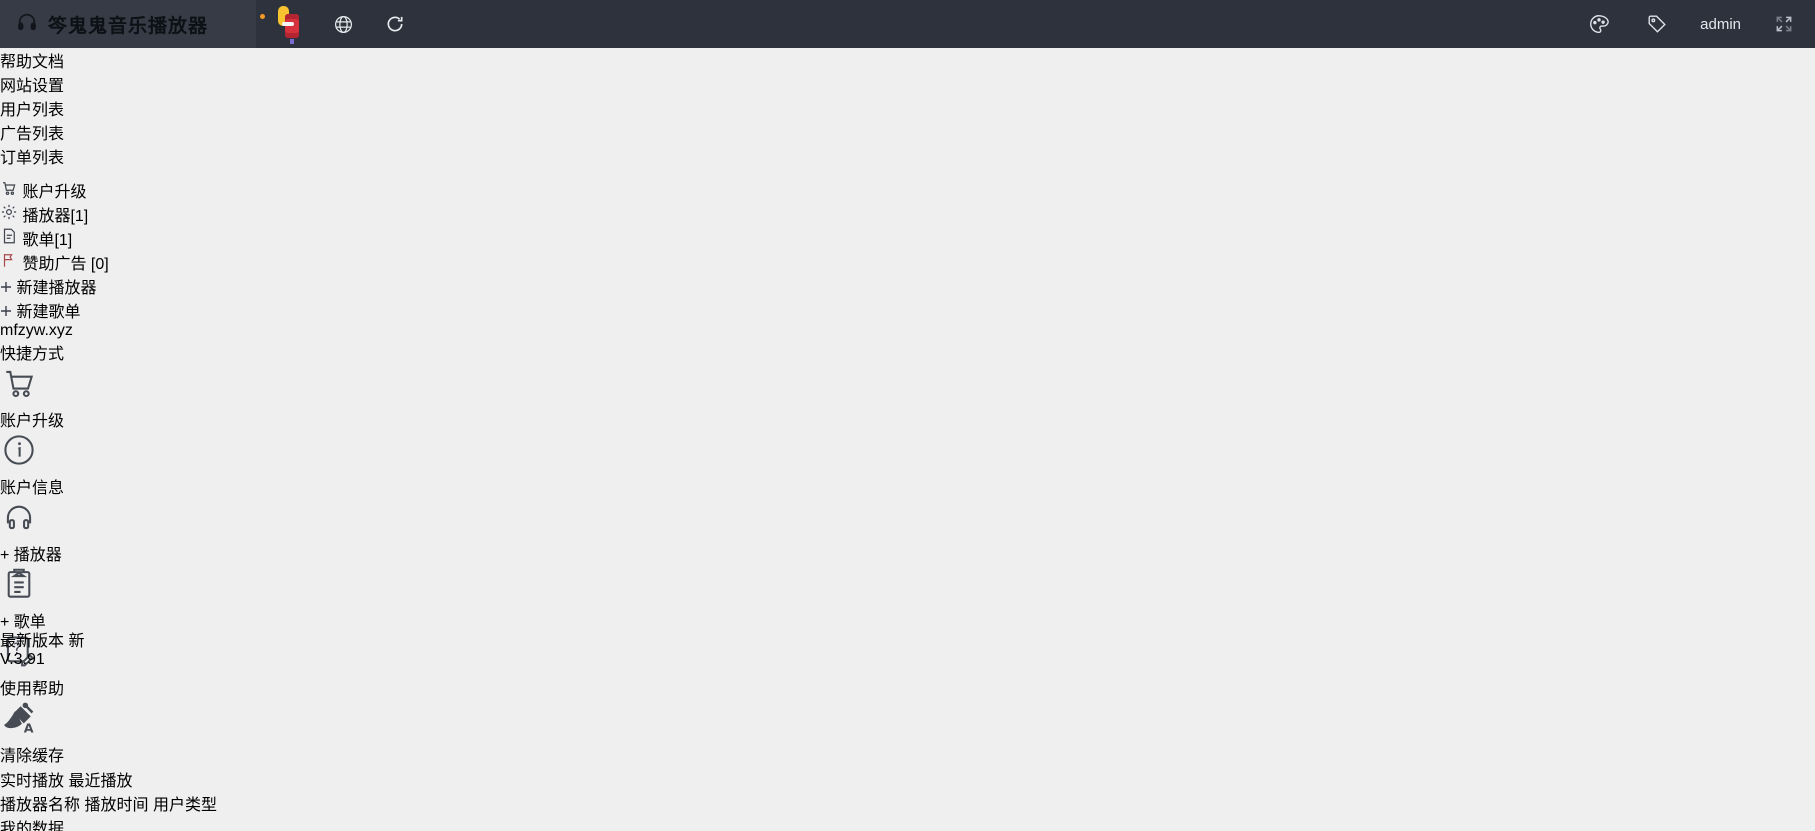 The height and width of the screenshot is (831, 1815). Describe the element at coordinates (19, 721) in the screenshot. I see `clean-brush-icon: A` at that location.